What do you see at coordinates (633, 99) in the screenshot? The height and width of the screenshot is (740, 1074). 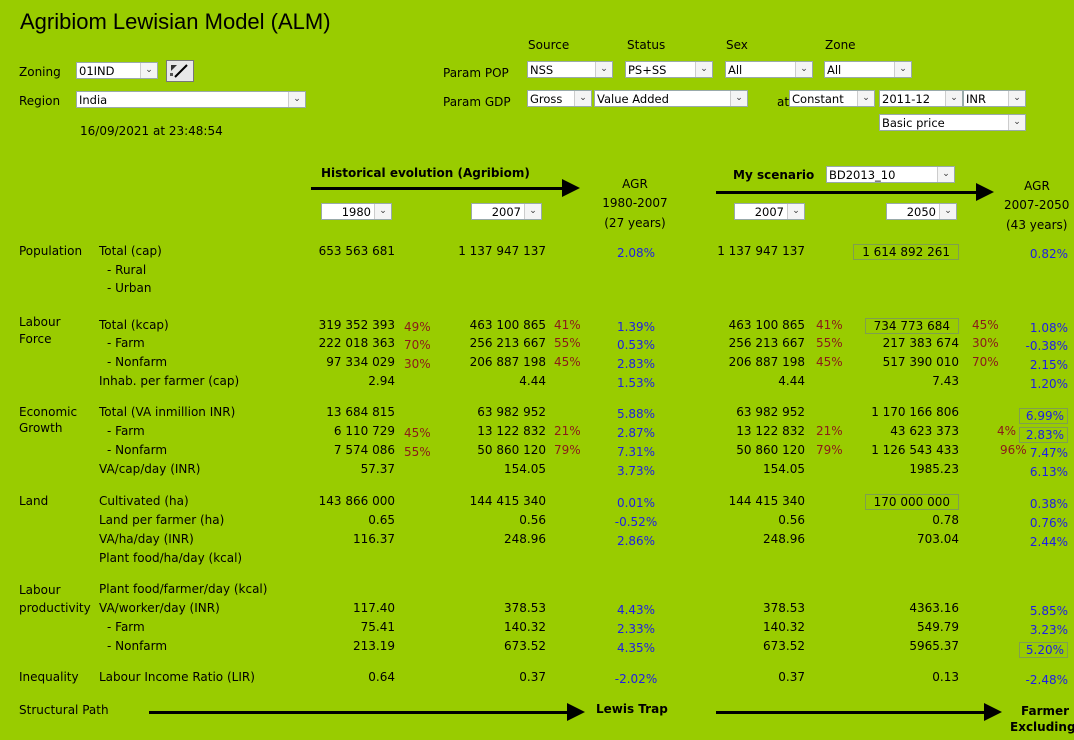 I see `gdp-va-value: Value Added` at bounding box center [633, 99].